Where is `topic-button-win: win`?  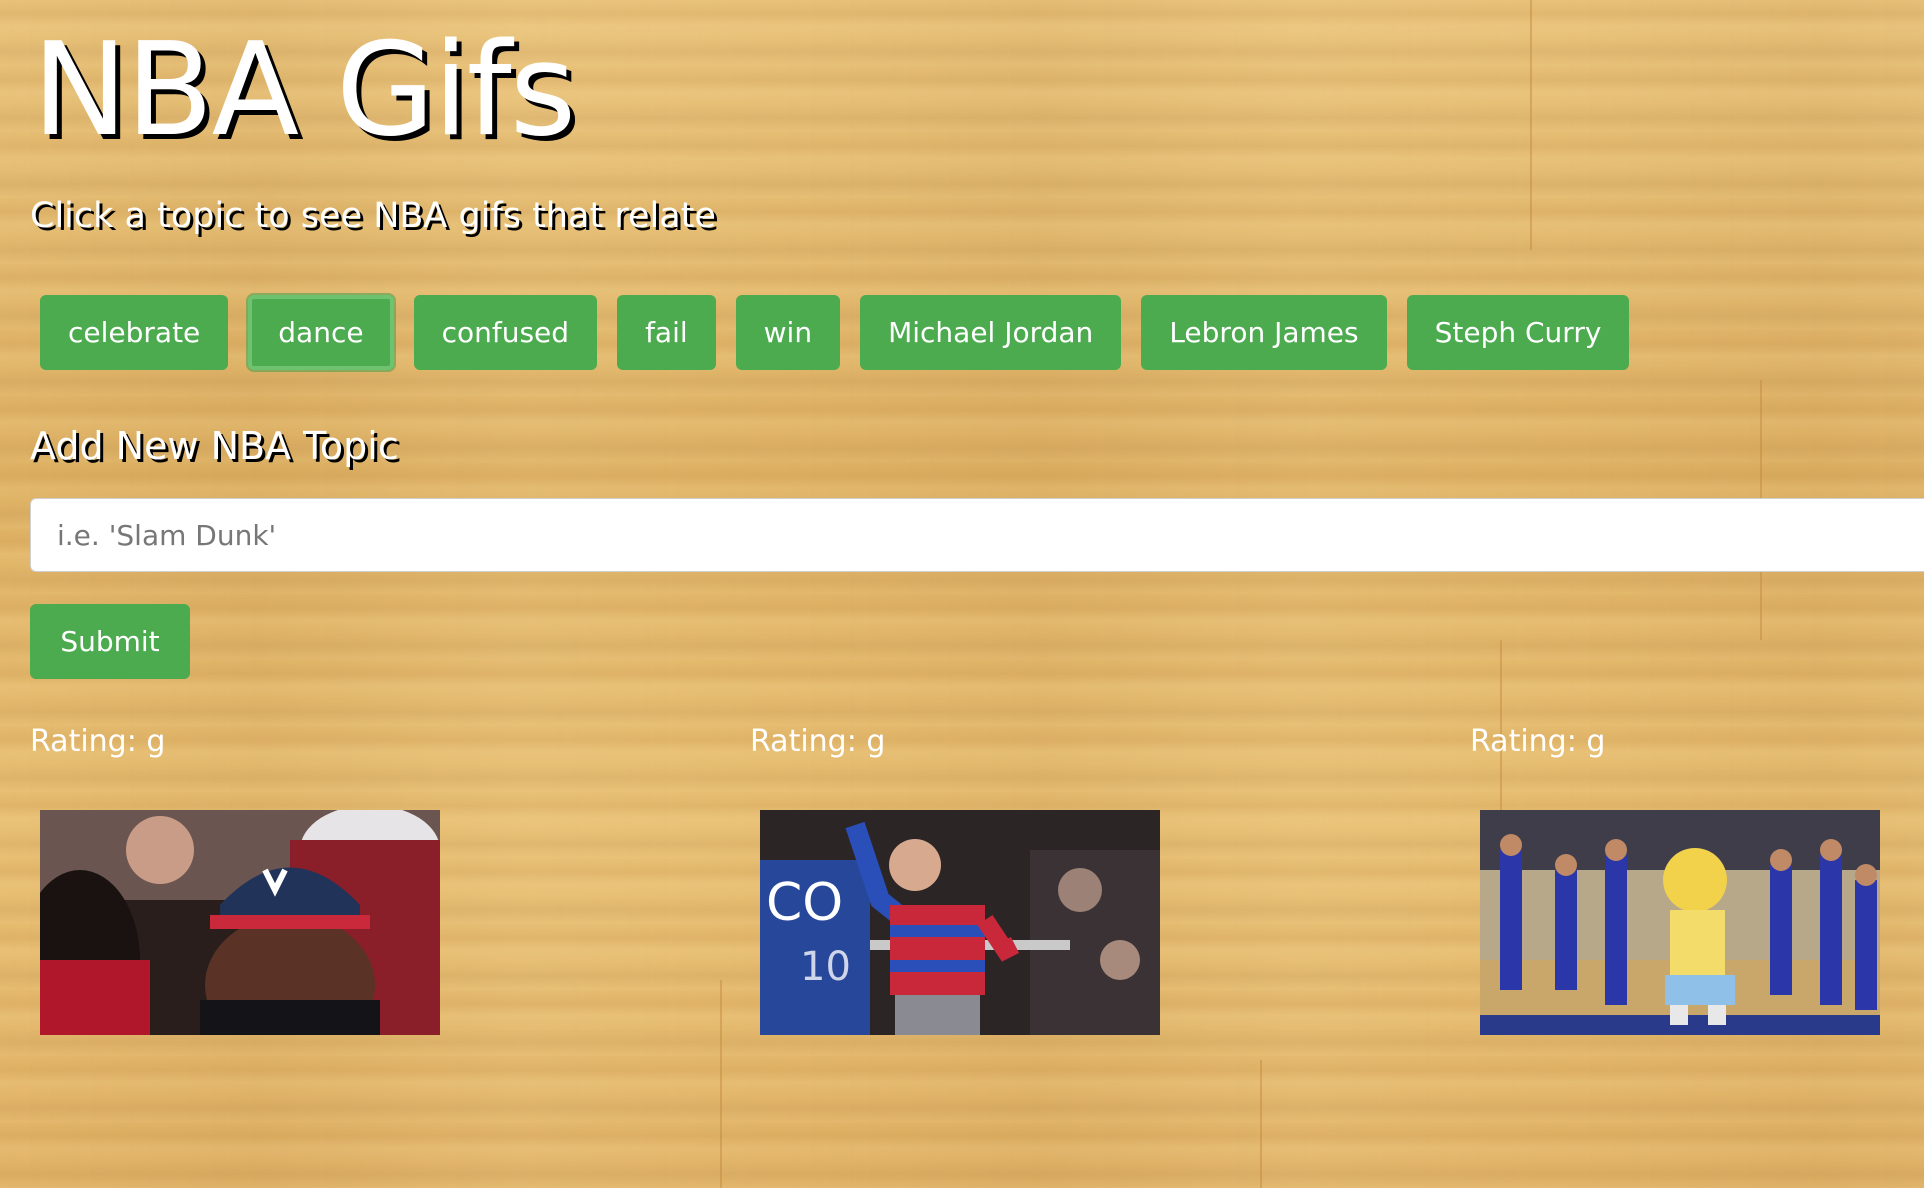
topic-button-win: win is located at coordinates (788, 332).